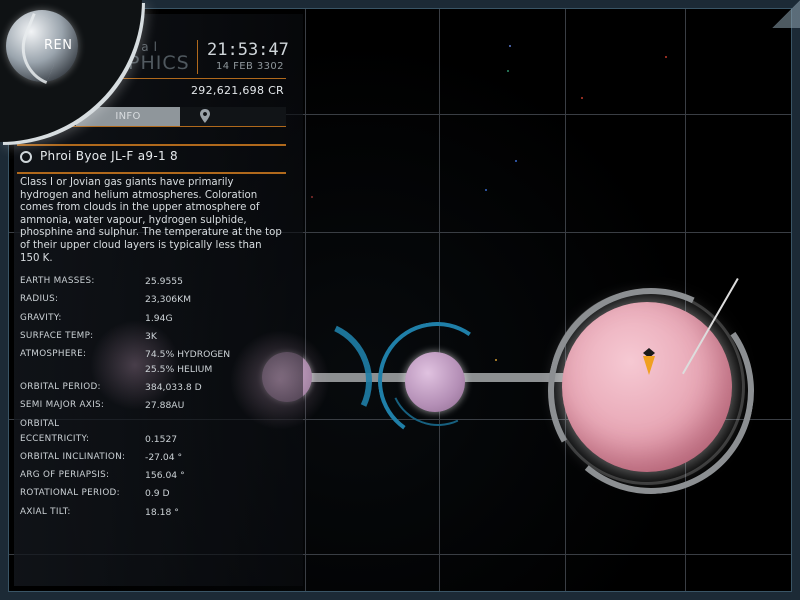  Describe the element at coordinates (58, 45) in the screenshot. I see `emblem-label: REN` at that location.